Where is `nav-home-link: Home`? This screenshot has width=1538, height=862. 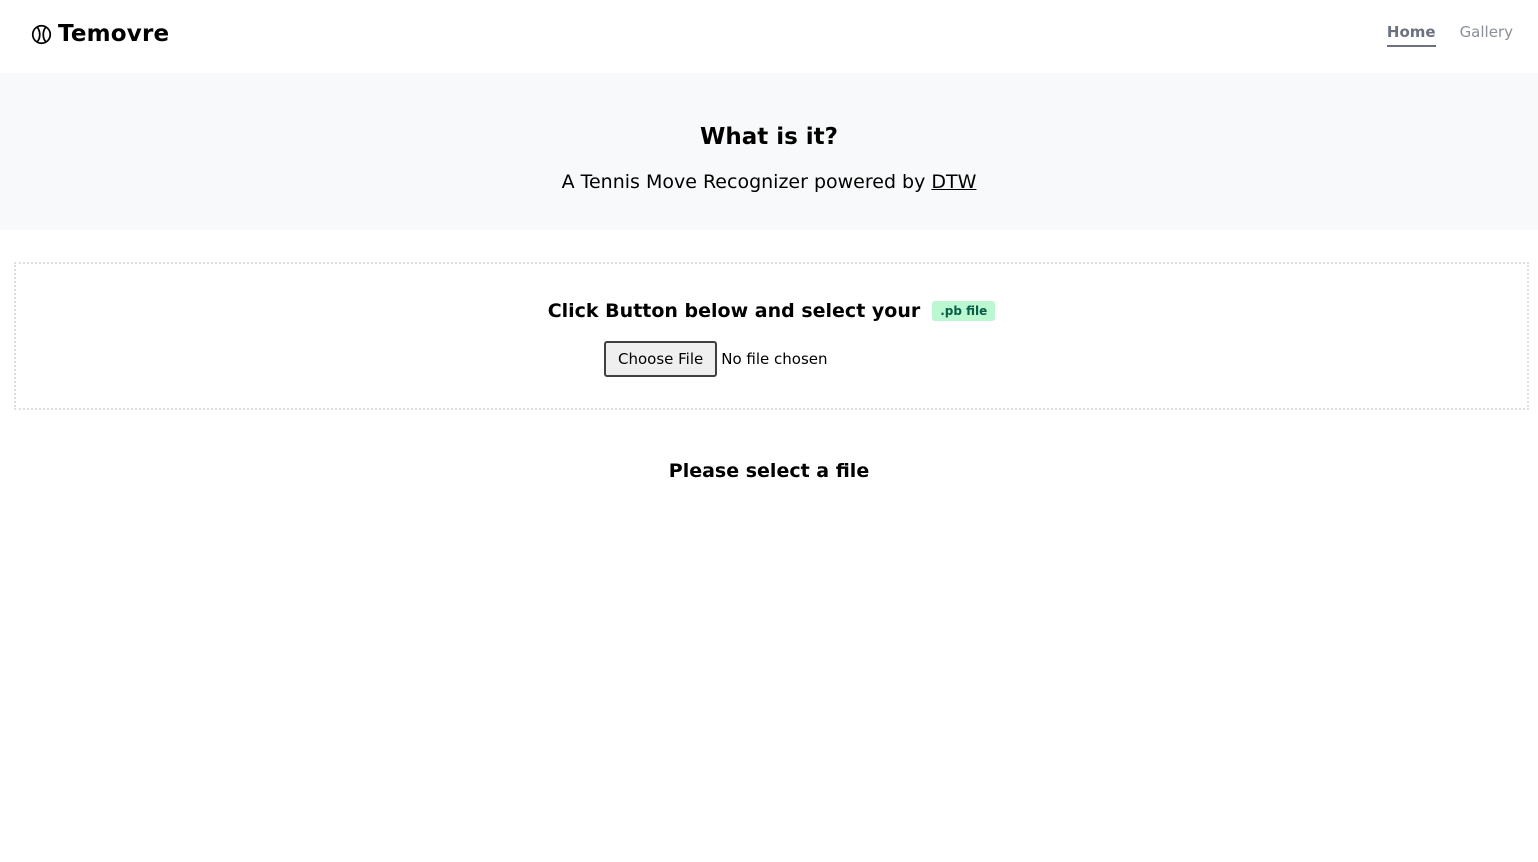 nav-home-link: Home is located at coordinates (1411, 35).